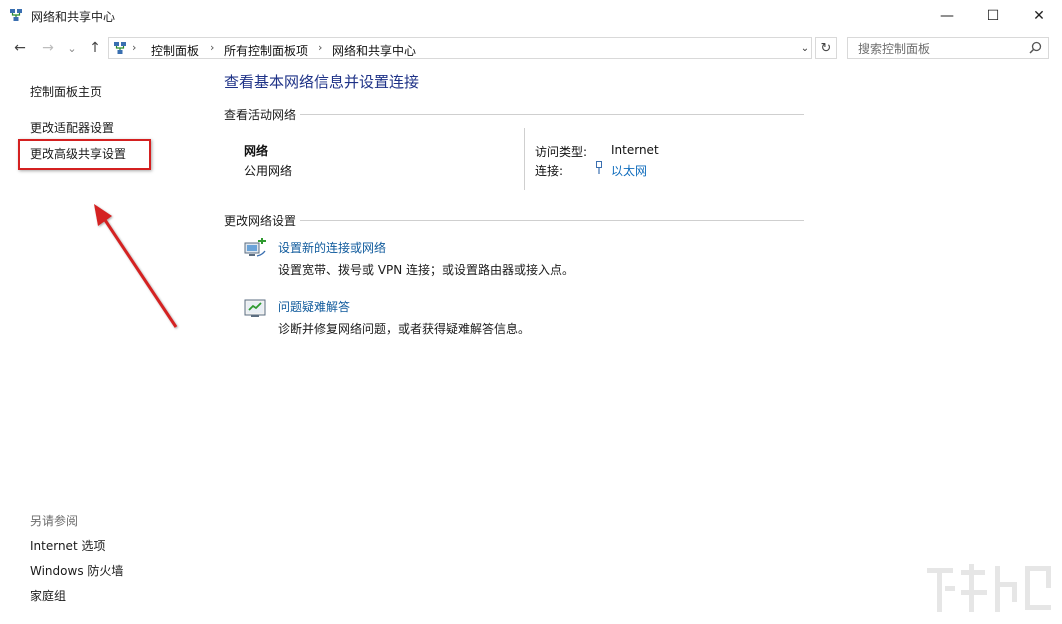  I want to click on network-type: 公用网络, so click(268, 170).